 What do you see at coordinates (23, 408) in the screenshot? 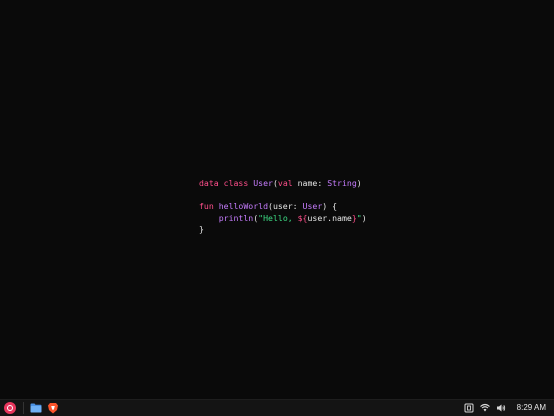
I see `taskbar-separator` at bounding box center [23, 408].